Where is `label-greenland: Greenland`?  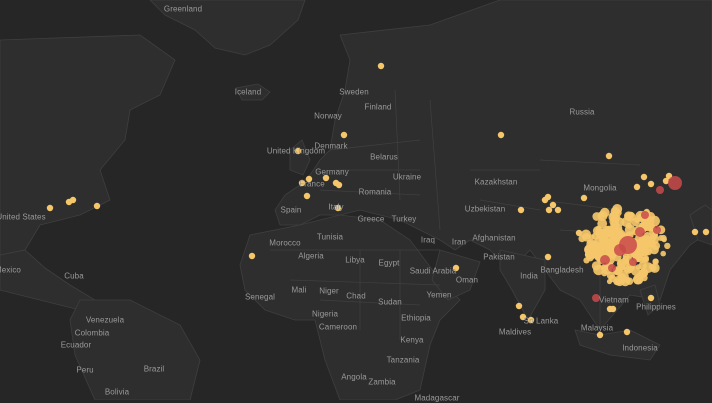 label-greenland: Greenland is located at coordinates (183, 9).